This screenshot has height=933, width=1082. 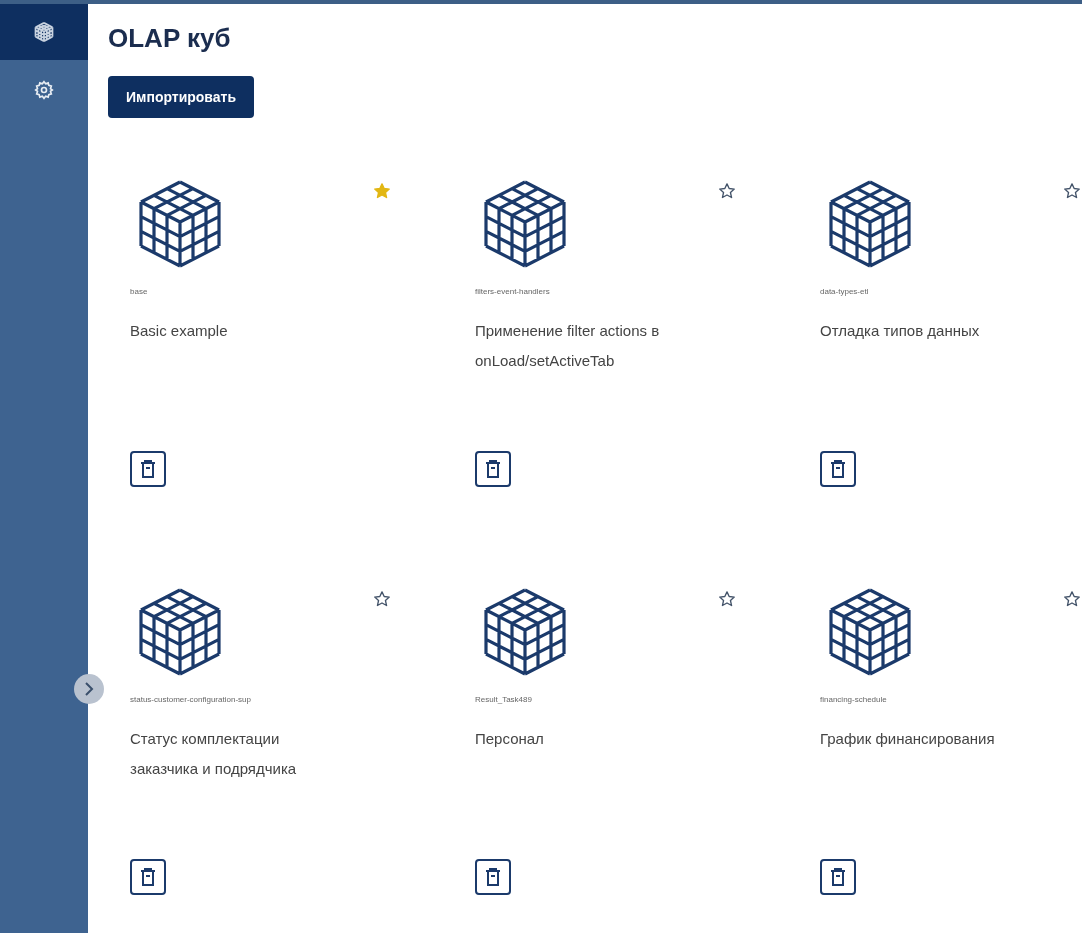 I want to click on cube-code: base, so click(x=139, y=292).